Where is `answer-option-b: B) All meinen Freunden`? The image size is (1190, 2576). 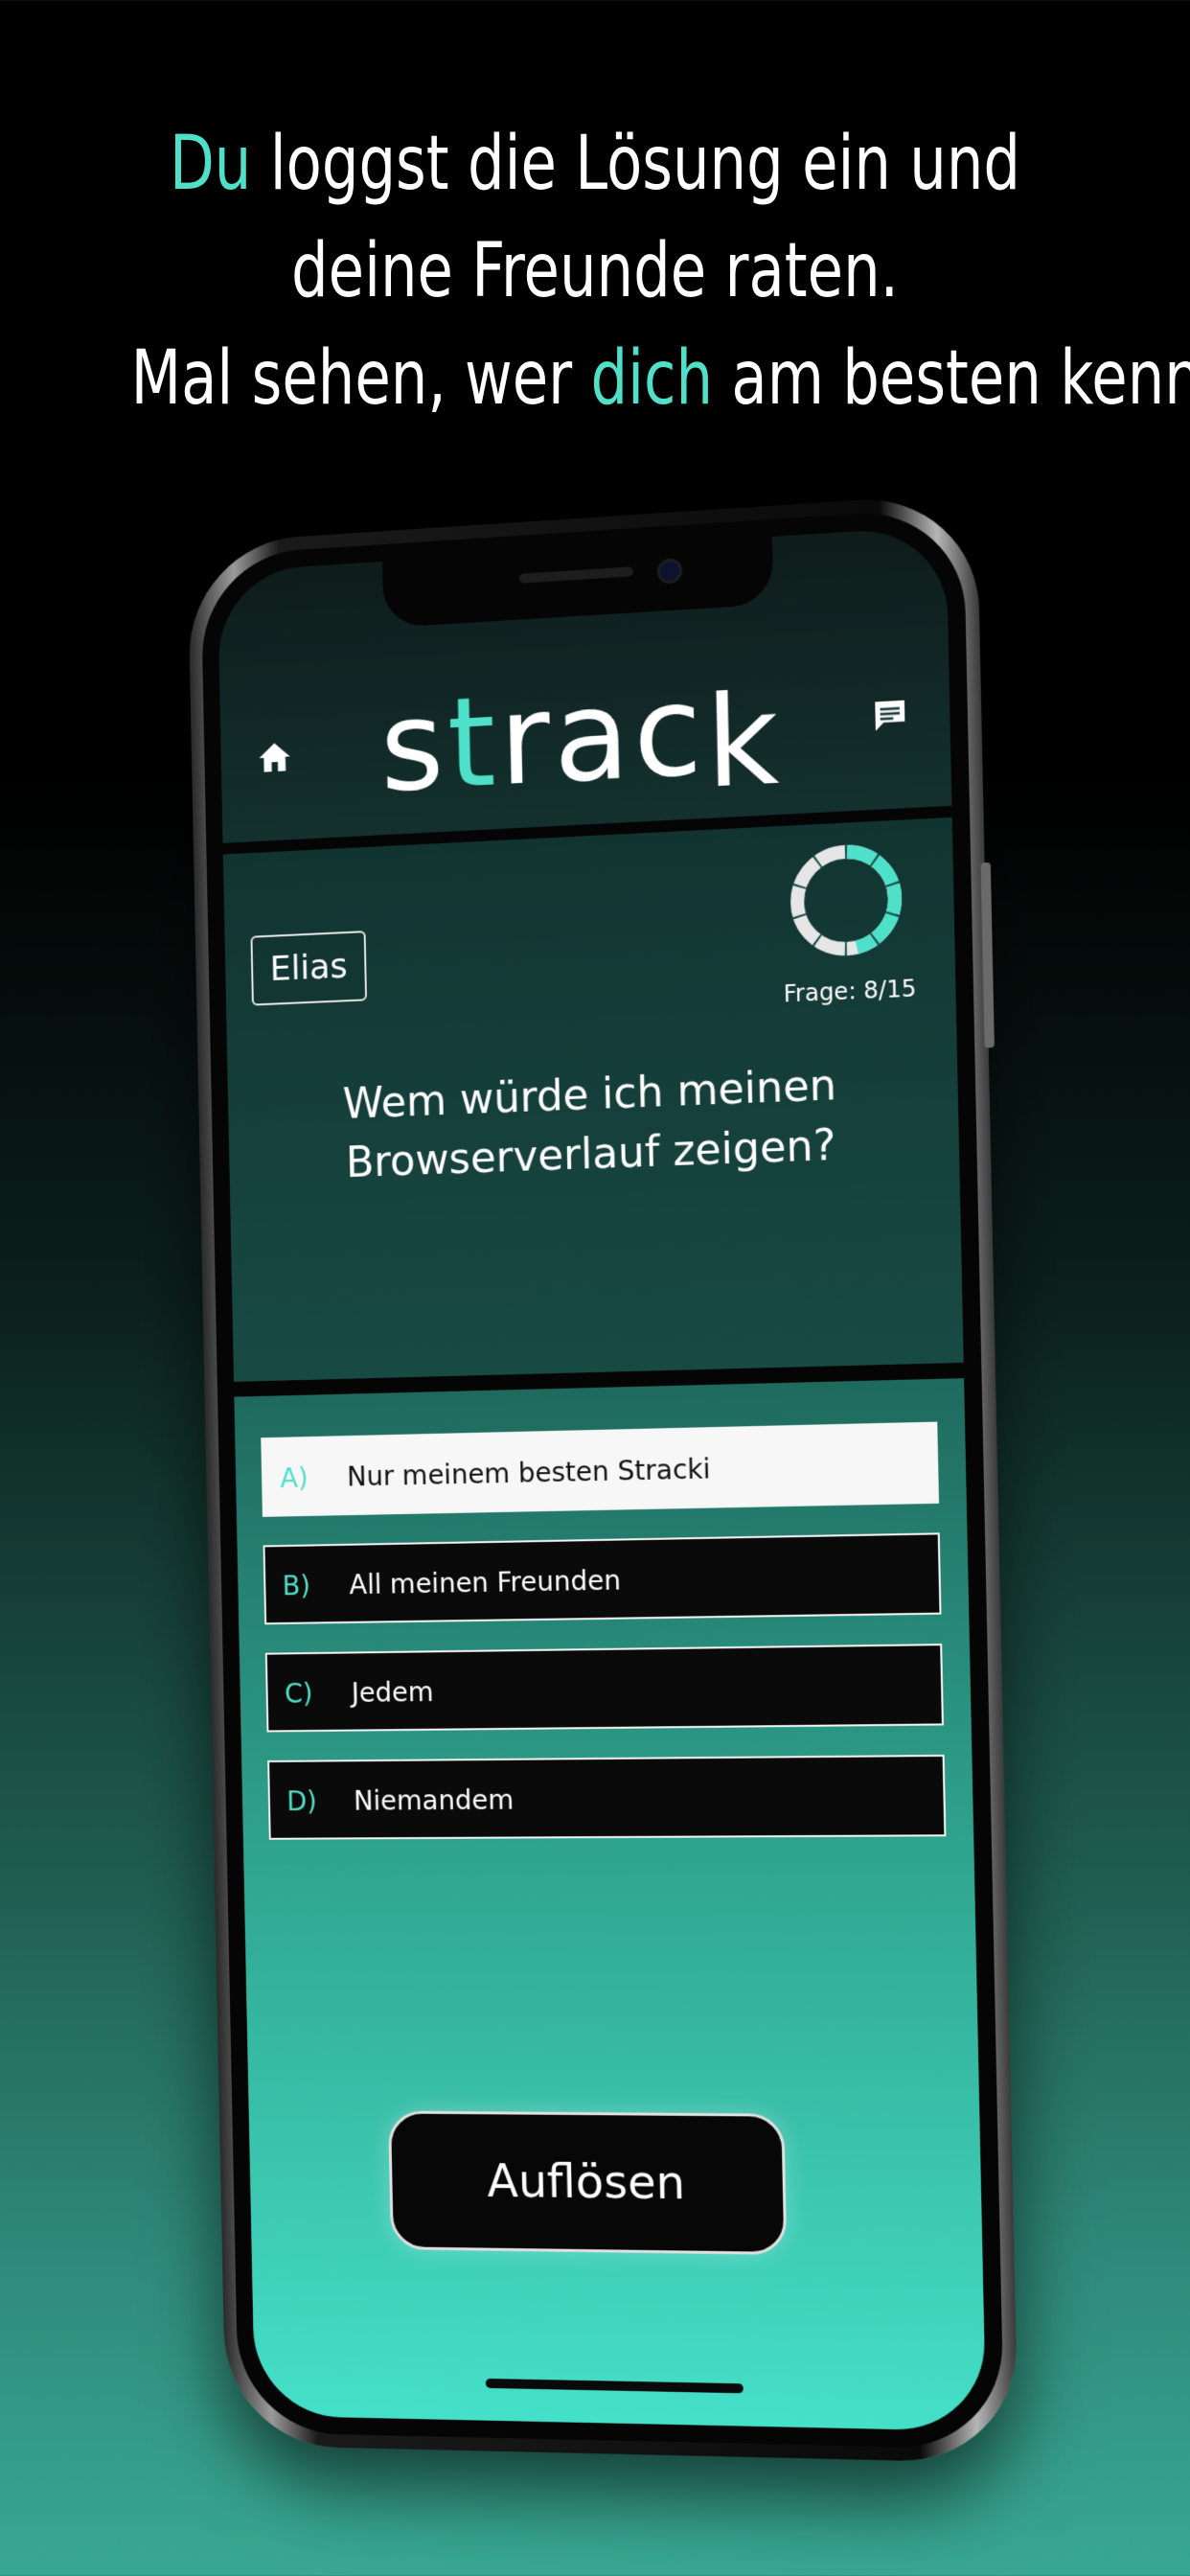
answer-option-b: B) All meinen Freunden is located at coordinates (603, 1578).